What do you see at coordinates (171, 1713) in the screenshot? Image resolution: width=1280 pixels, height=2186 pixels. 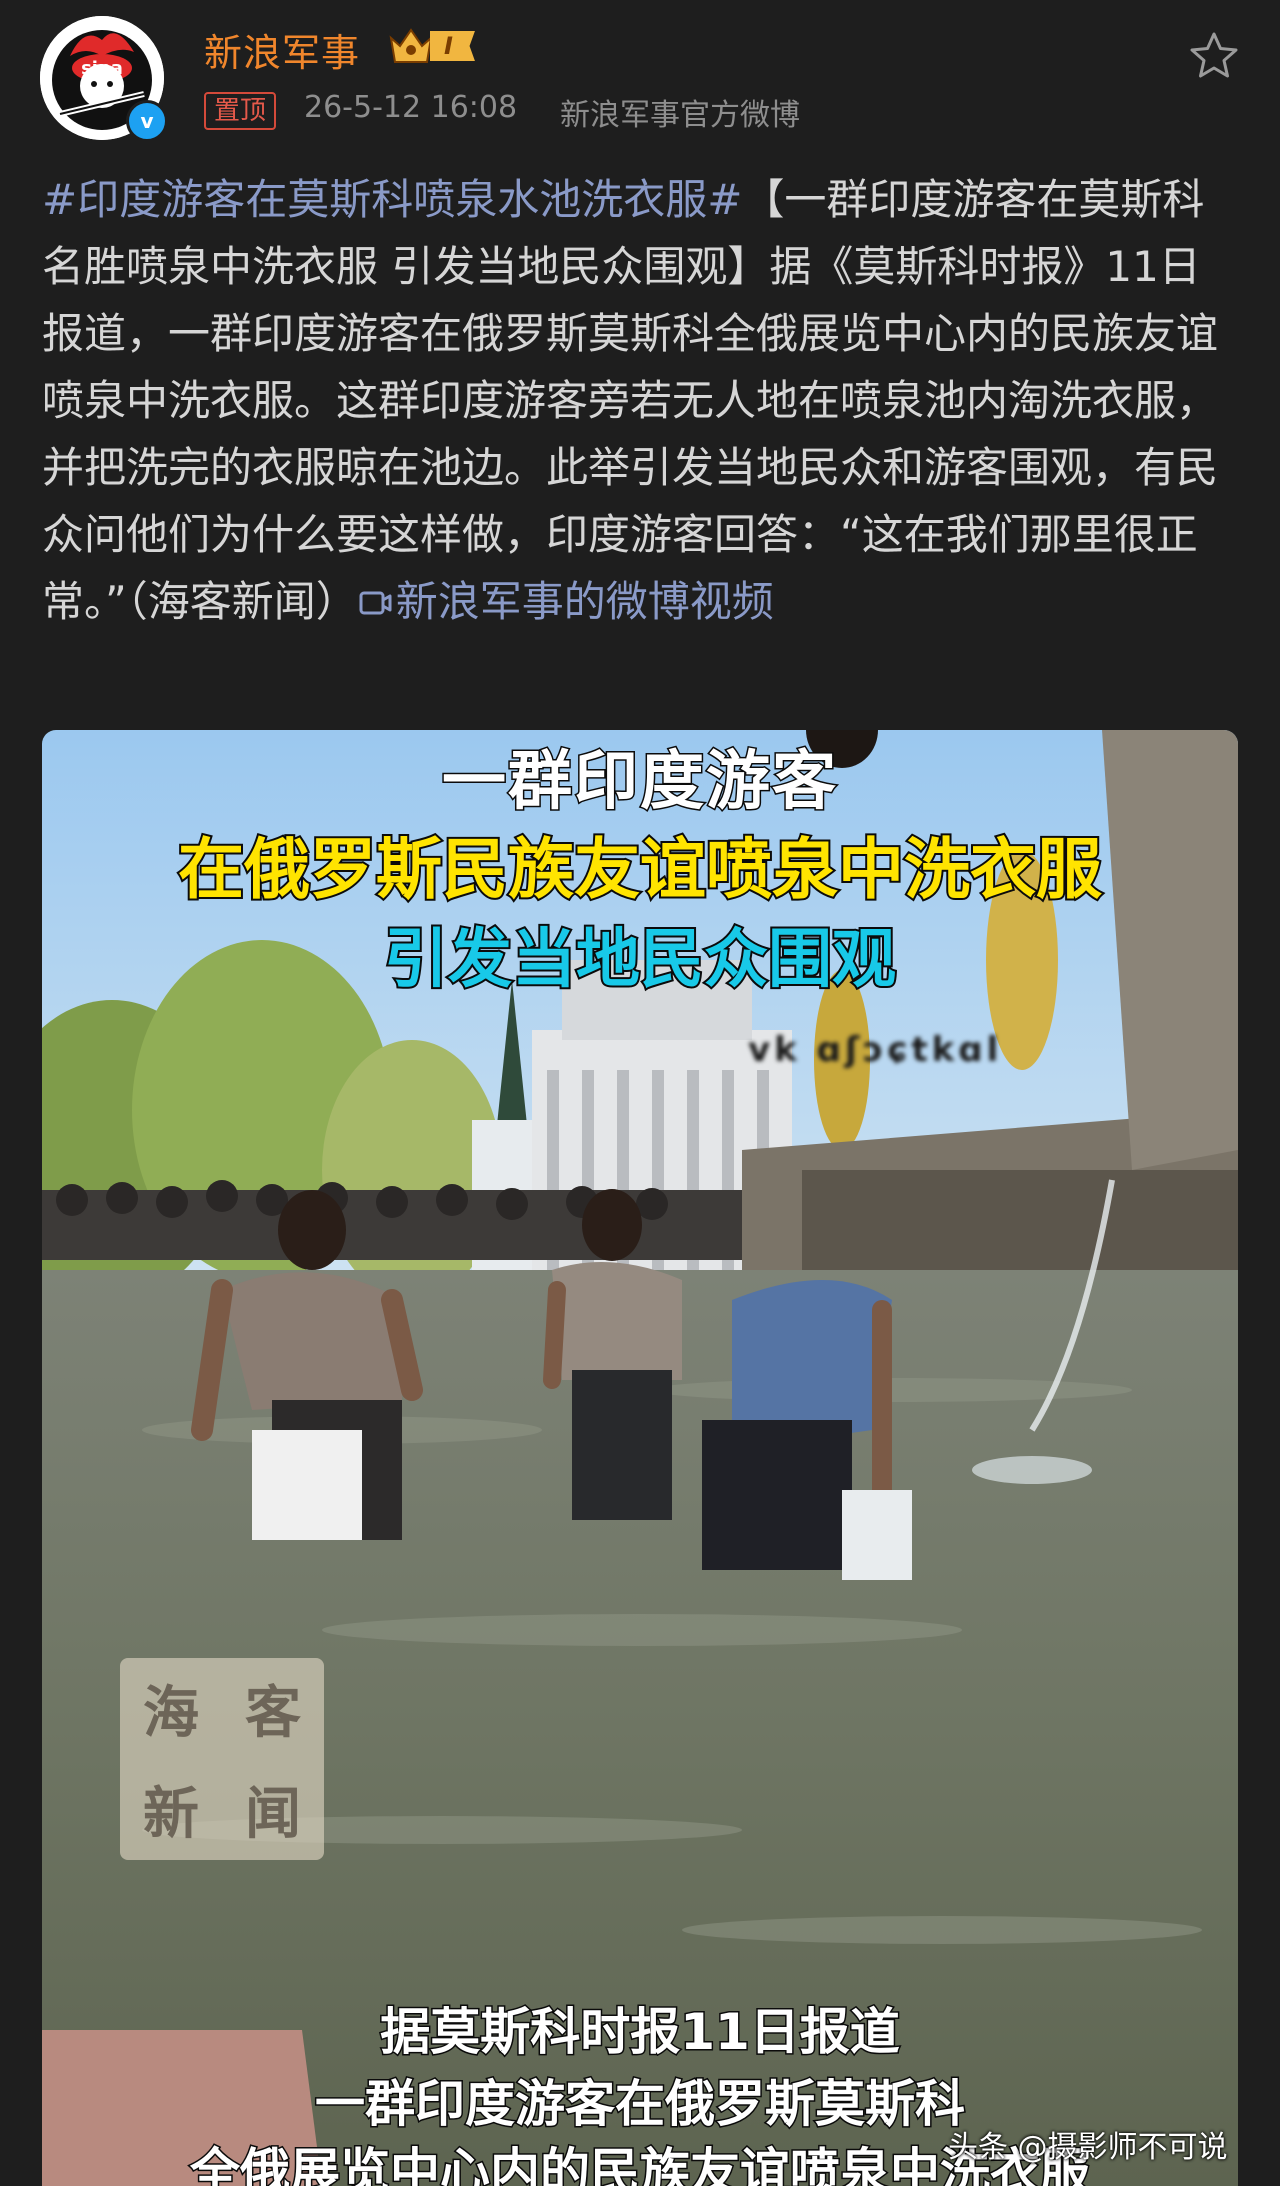 I see `watermark-char: 海` at bounding box center [171, 1713].